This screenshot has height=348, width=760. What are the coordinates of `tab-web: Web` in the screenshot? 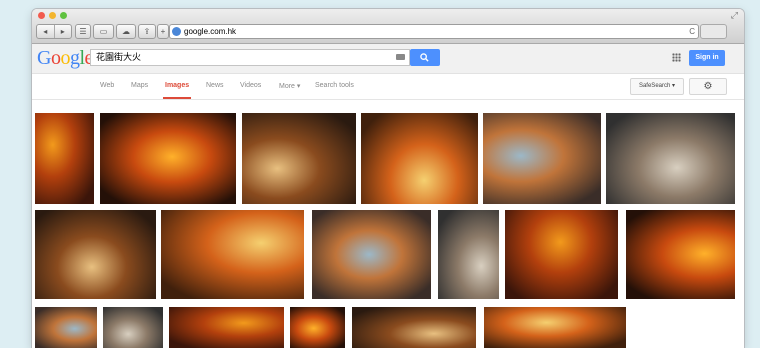 It's located at (107, 85).